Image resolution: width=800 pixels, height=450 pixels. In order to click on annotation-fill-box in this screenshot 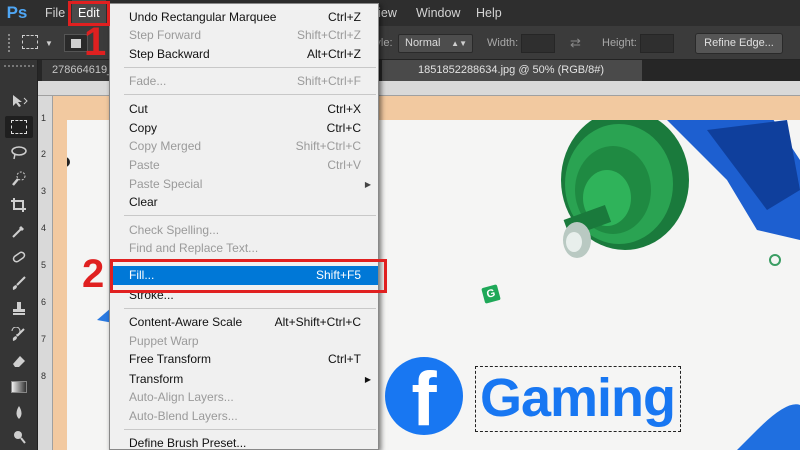, I will do `click(248, 276)`.